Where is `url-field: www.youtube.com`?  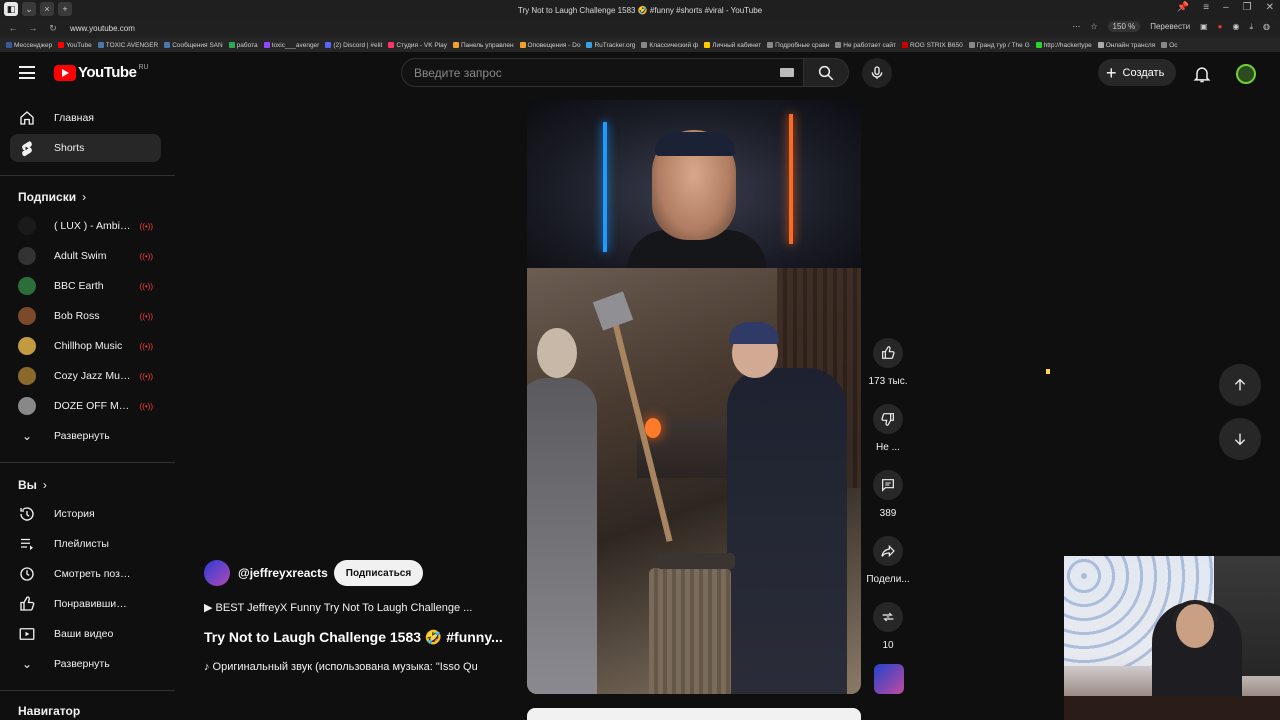 url-field: www.youtube.com is located at coordinates (102, 28).